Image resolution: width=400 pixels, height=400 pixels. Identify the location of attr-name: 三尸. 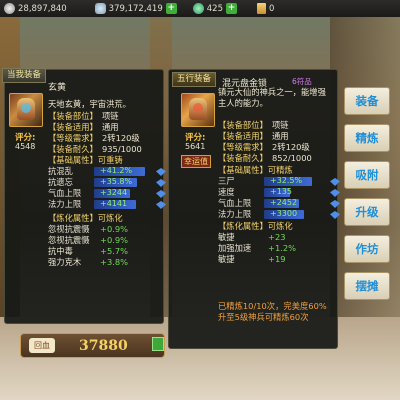
(226, 181).